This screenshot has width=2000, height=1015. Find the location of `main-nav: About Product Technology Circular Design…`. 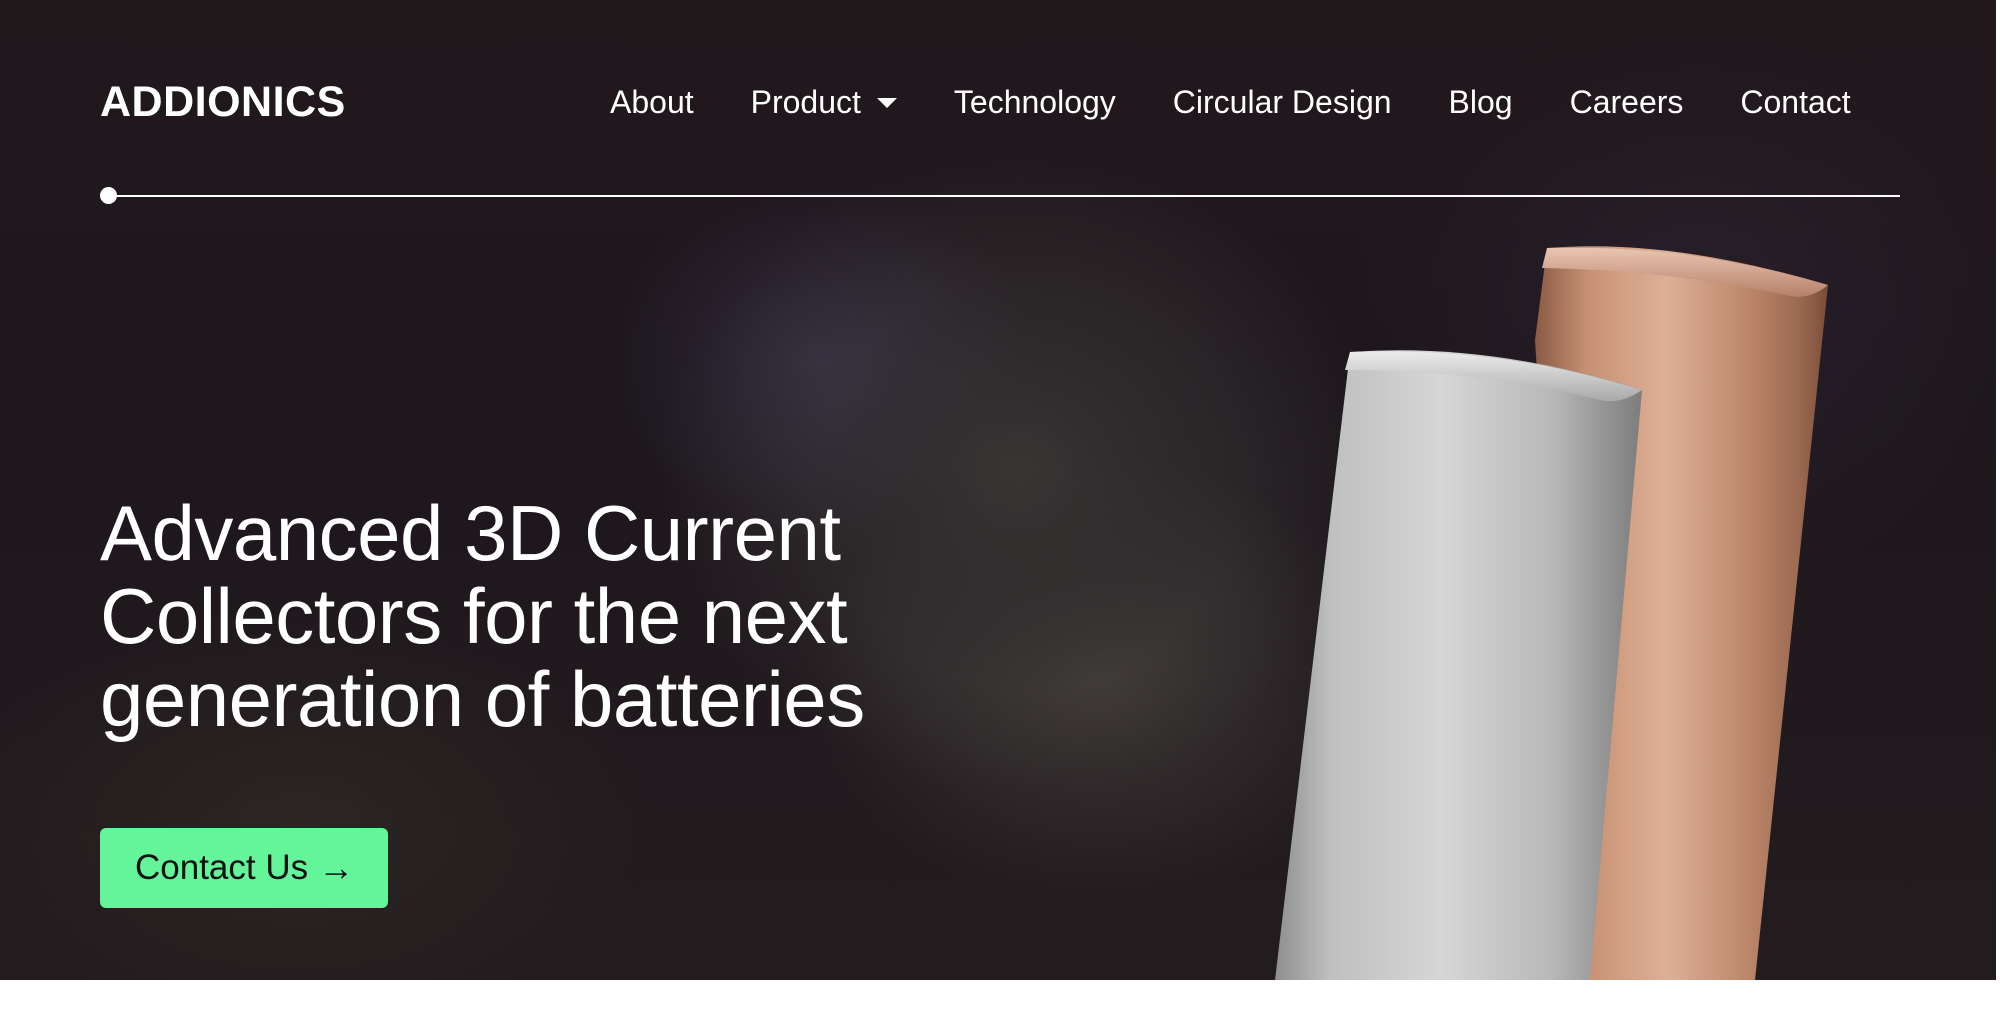

main-nav: About Product Technology Circular Design… is located at coordinates (1230, 102).